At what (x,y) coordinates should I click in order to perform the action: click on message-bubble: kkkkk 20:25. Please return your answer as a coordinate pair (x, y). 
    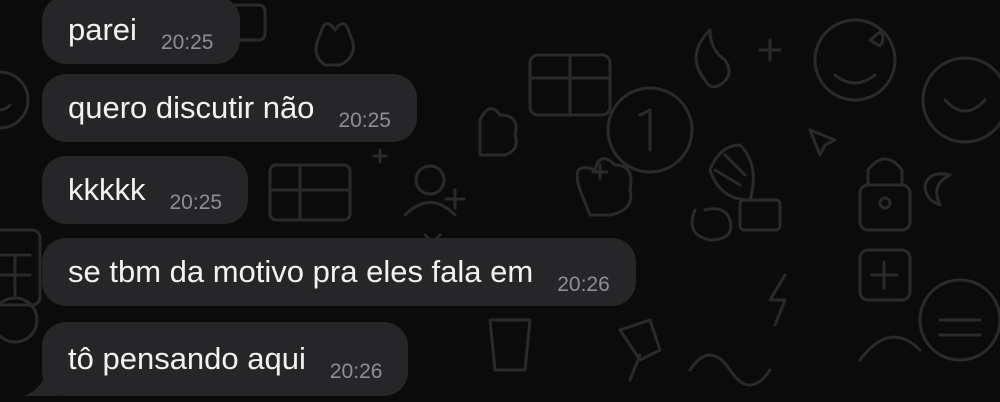
    Looking at the image, I should click on (145, 190).